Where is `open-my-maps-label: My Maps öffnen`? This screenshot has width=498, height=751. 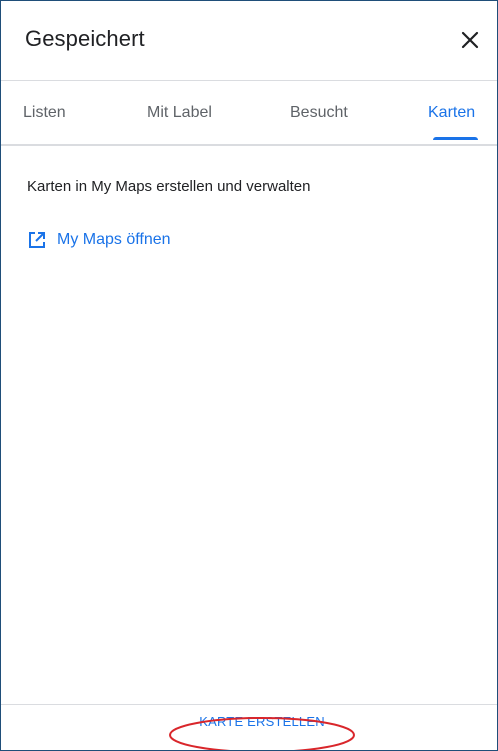
open-my-maps-label: My Maps öffnen is located at coordinates (114, 239).